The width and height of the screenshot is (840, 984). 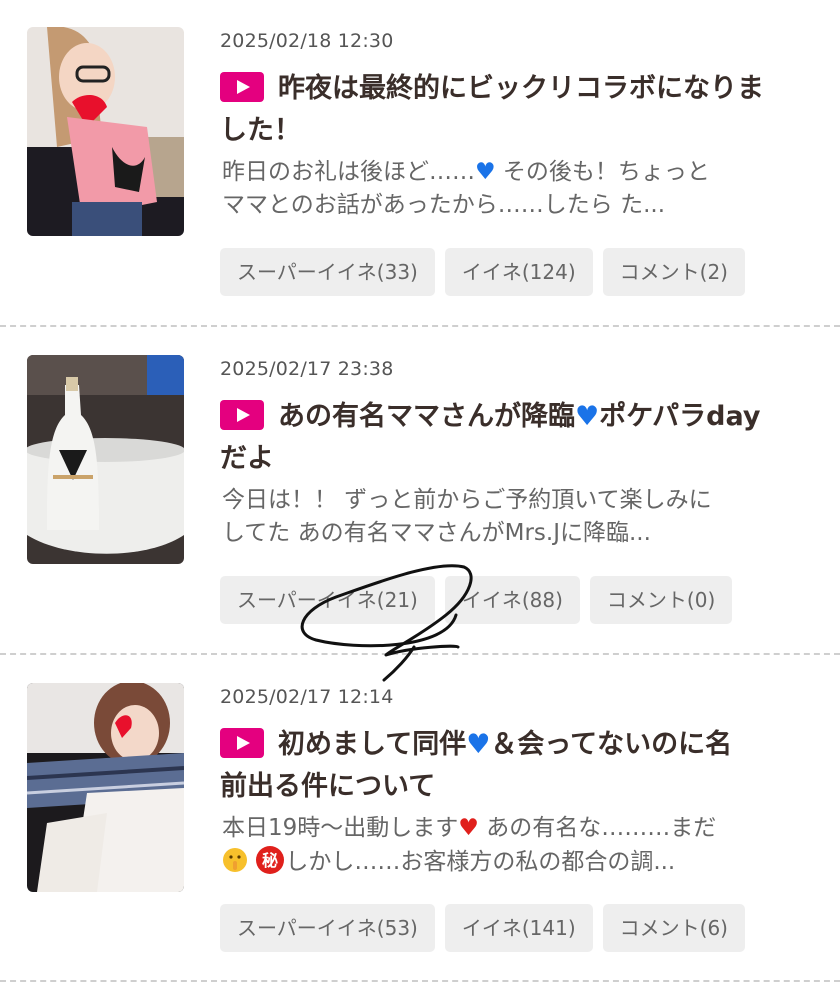 I want to click on excerpt-text: 本日19時〜出動します, so click(x=340, y=828).